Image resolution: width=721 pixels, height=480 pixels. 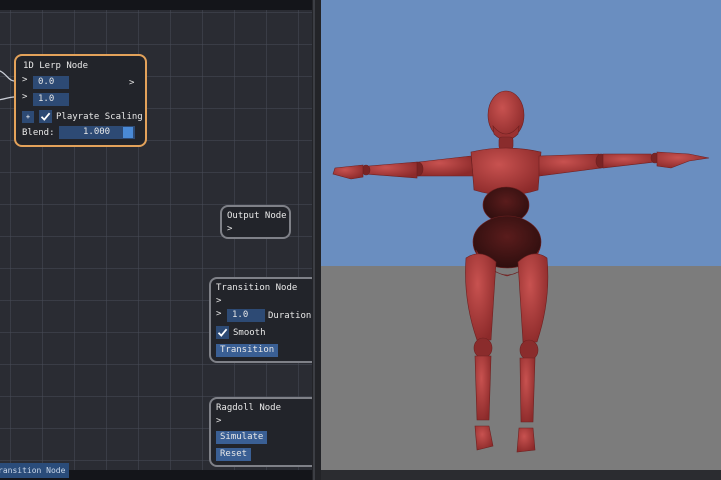 I want to click on transition-input-pin-2: >, so click(x=218, y=314).